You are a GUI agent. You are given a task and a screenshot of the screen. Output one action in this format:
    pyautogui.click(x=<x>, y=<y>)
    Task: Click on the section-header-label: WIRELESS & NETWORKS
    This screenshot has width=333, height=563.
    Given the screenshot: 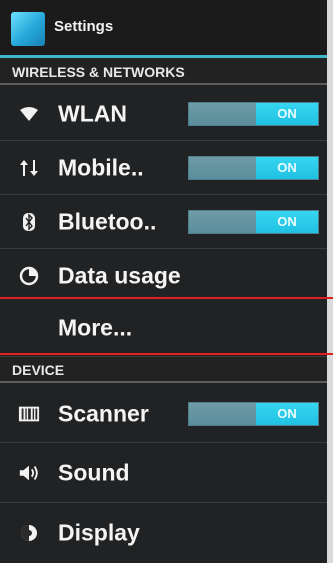 What is the action you would take?
    pyautogui.click(x=98, y=72)
    